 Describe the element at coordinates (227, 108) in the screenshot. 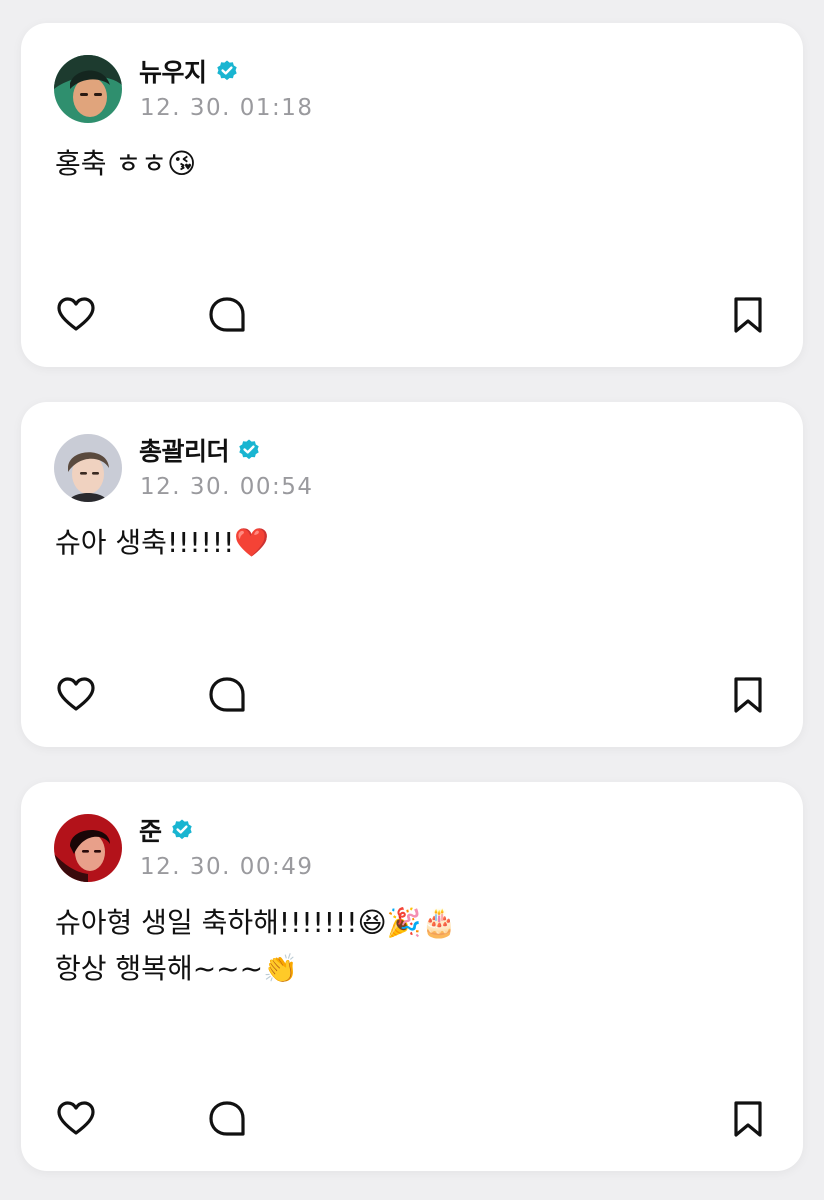

I see `post-timestamp: 12. 30. 01:18` at that location.